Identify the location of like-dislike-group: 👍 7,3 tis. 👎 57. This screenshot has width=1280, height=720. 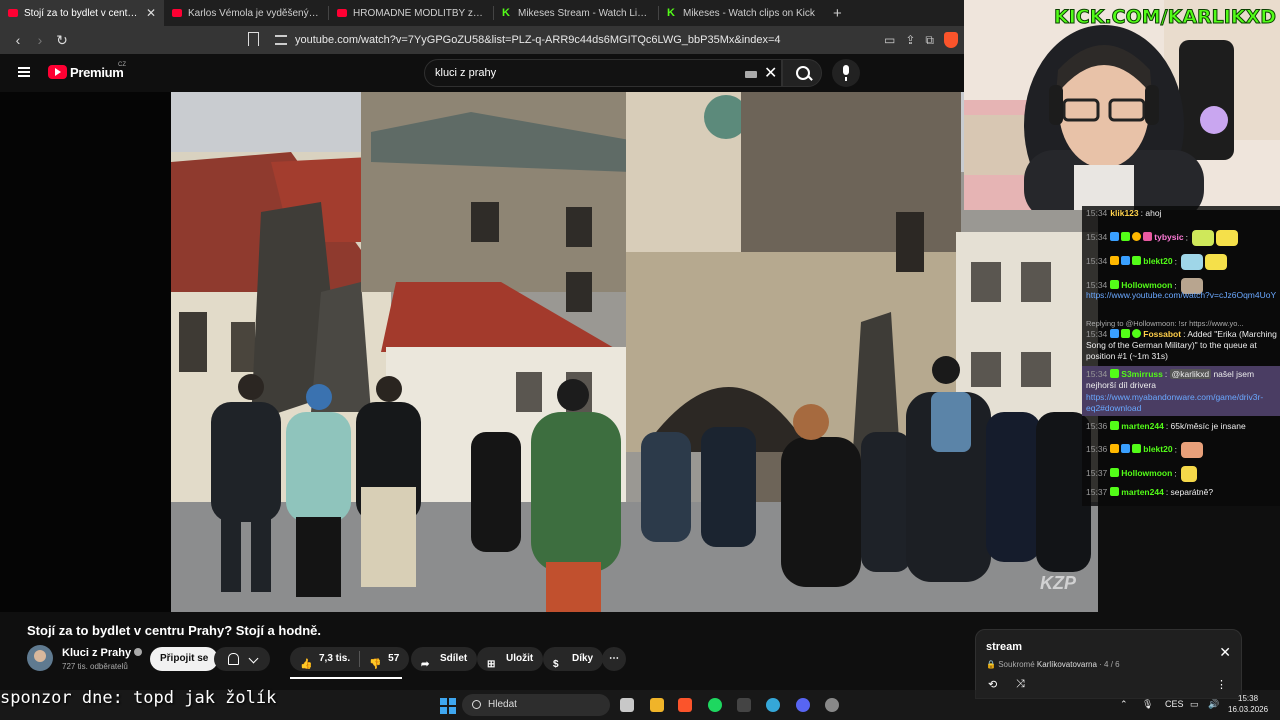
(350, 659).